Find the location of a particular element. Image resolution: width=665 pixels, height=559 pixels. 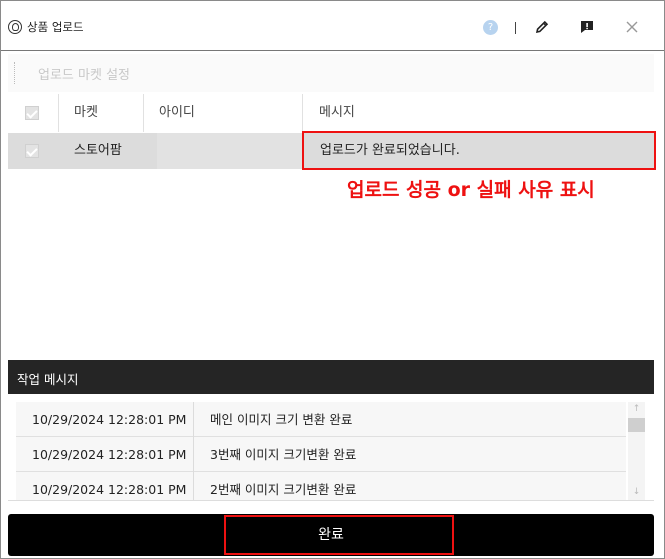

list-item: 10/29/2024 12:28:01 PM 2번째 이미지 크기변환 완료 is located at coordinates (321, 486).